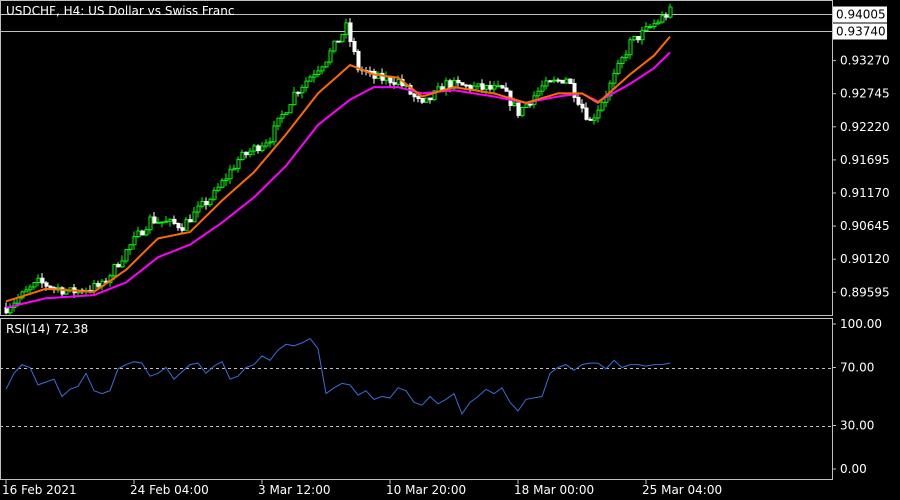 The width and height of the screenshot is (900, 500). I want to click on price-tick-label: 0.93270, so click(865, 61).